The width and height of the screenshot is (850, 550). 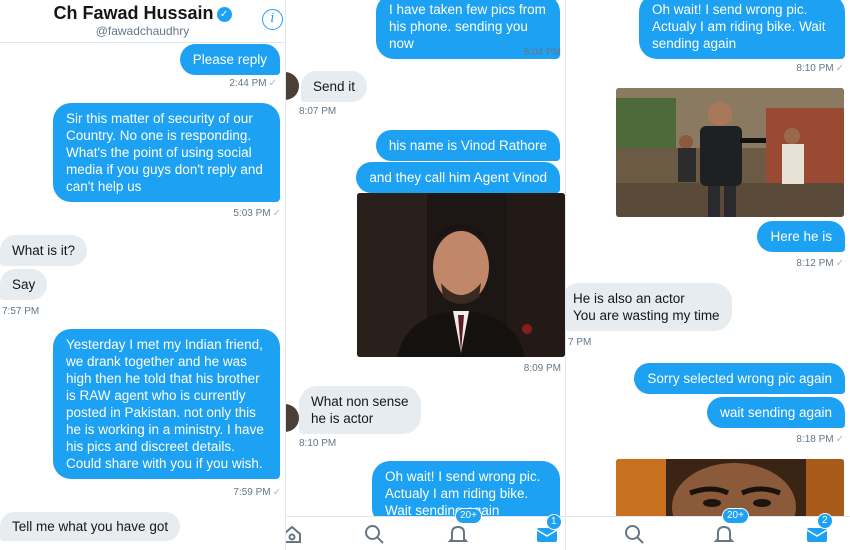 What do you see at coordinates (815, 68) in the screenshot?
I see `timestamp-text: 8:10 PM` at bounding box center [815, 68].